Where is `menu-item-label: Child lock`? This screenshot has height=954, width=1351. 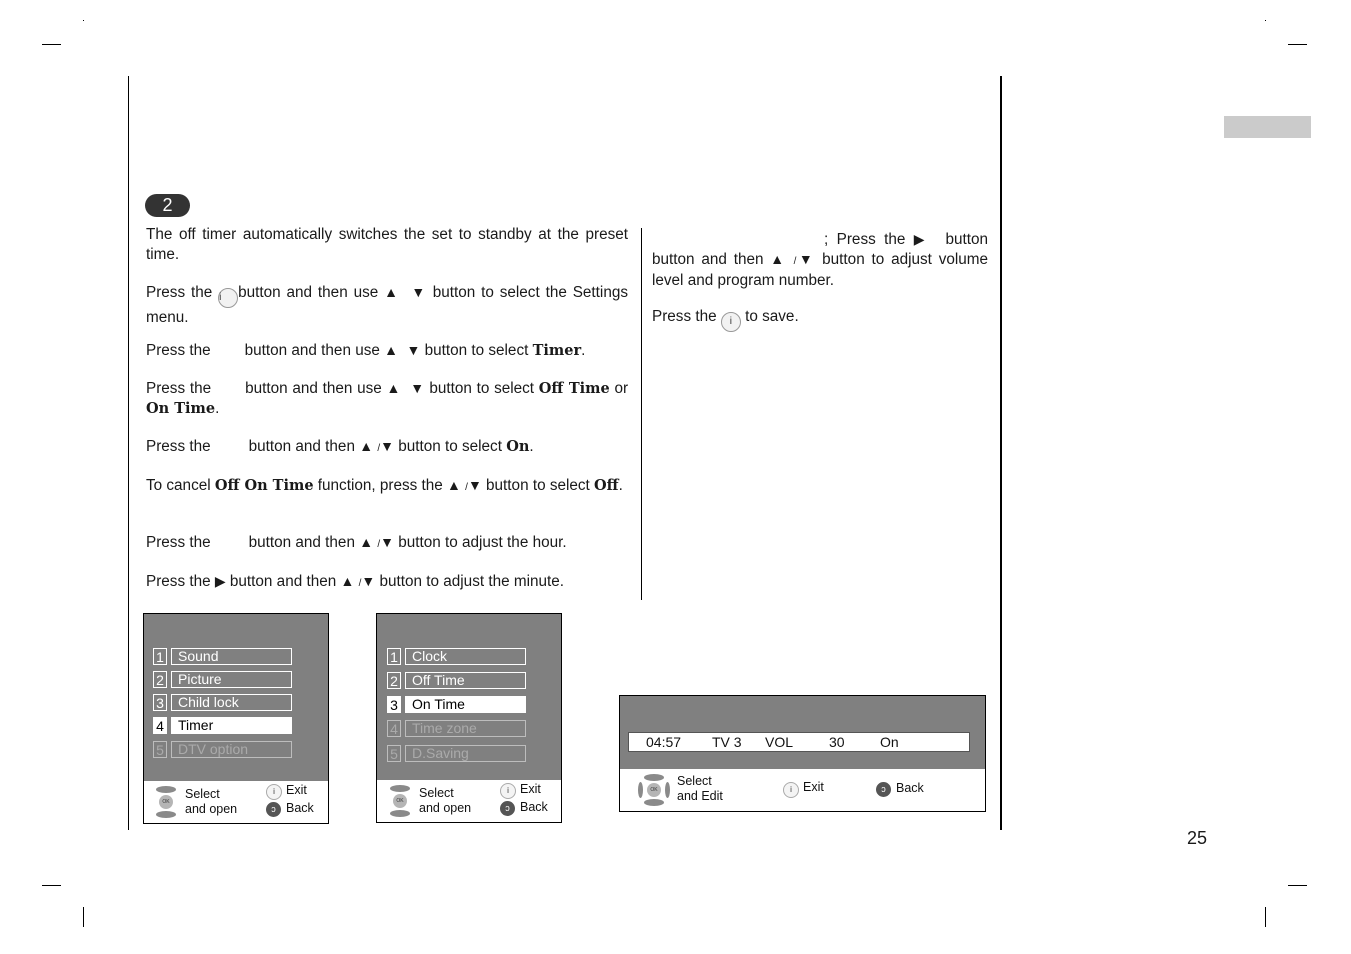
menu-item-label: Child lock is located at coordinates (231, 702).